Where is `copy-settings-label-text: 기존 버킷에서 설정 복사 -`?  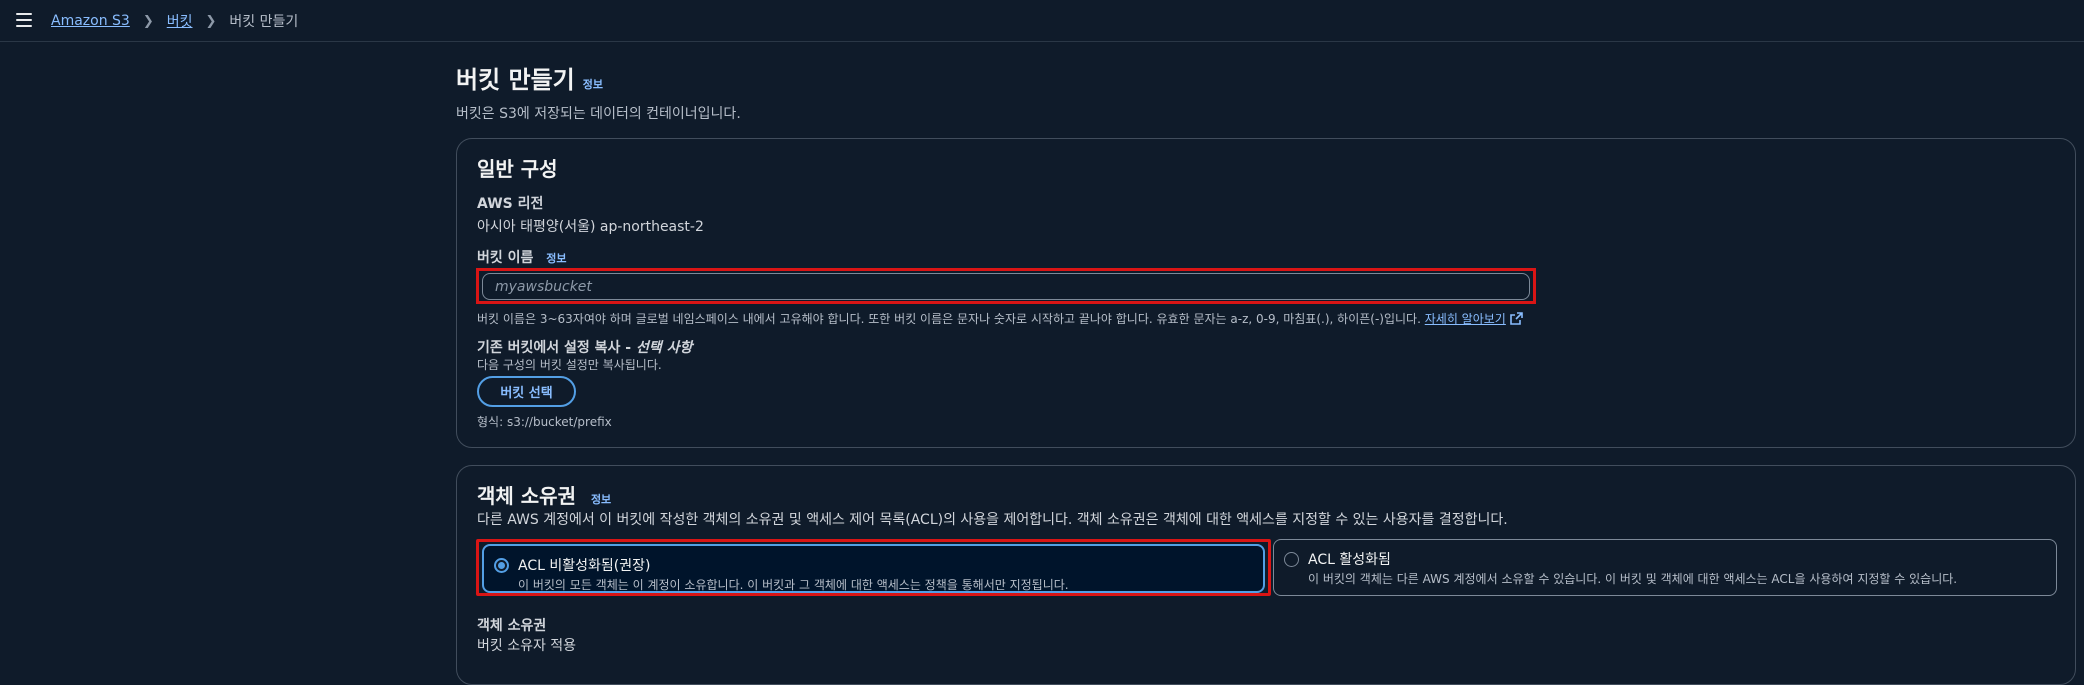
copy-settings-label-text: 기존 버킷에서 설정 복사 - is located at coordinates (556, 348).